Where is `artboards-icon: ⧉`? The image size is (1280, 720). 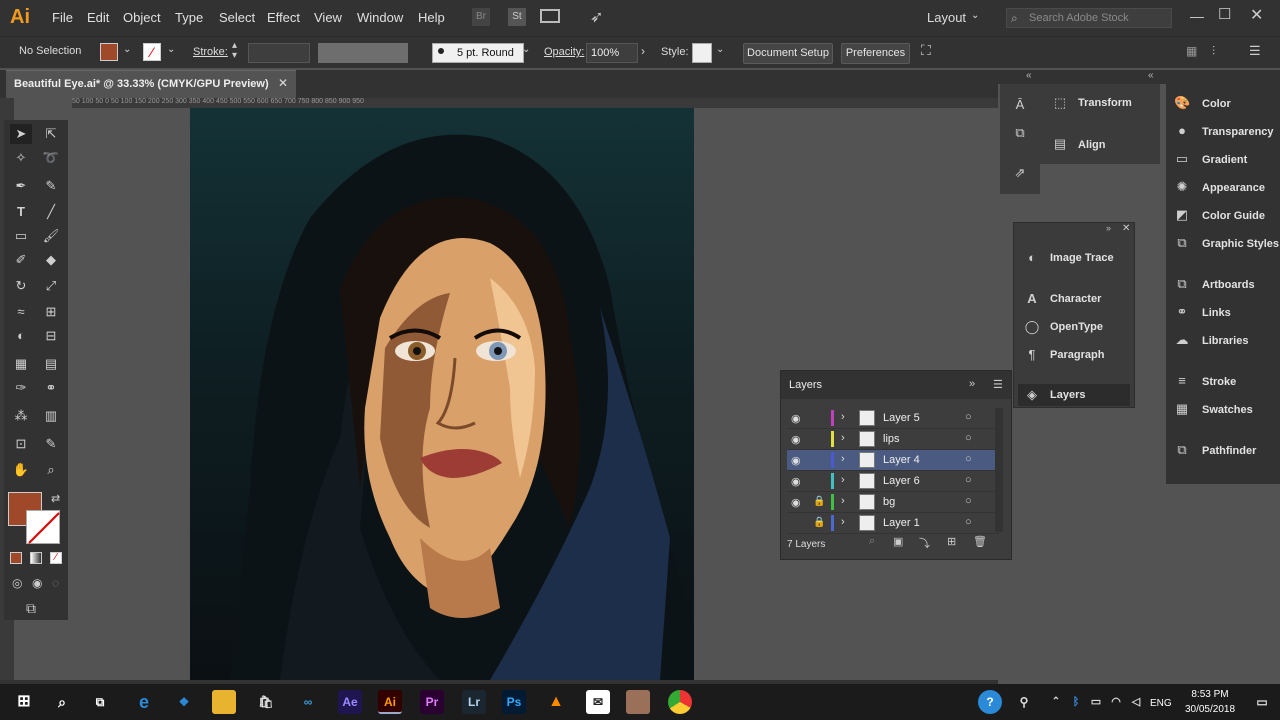 artboards-icon: ⧉ is located at coordinates (1182, 284).